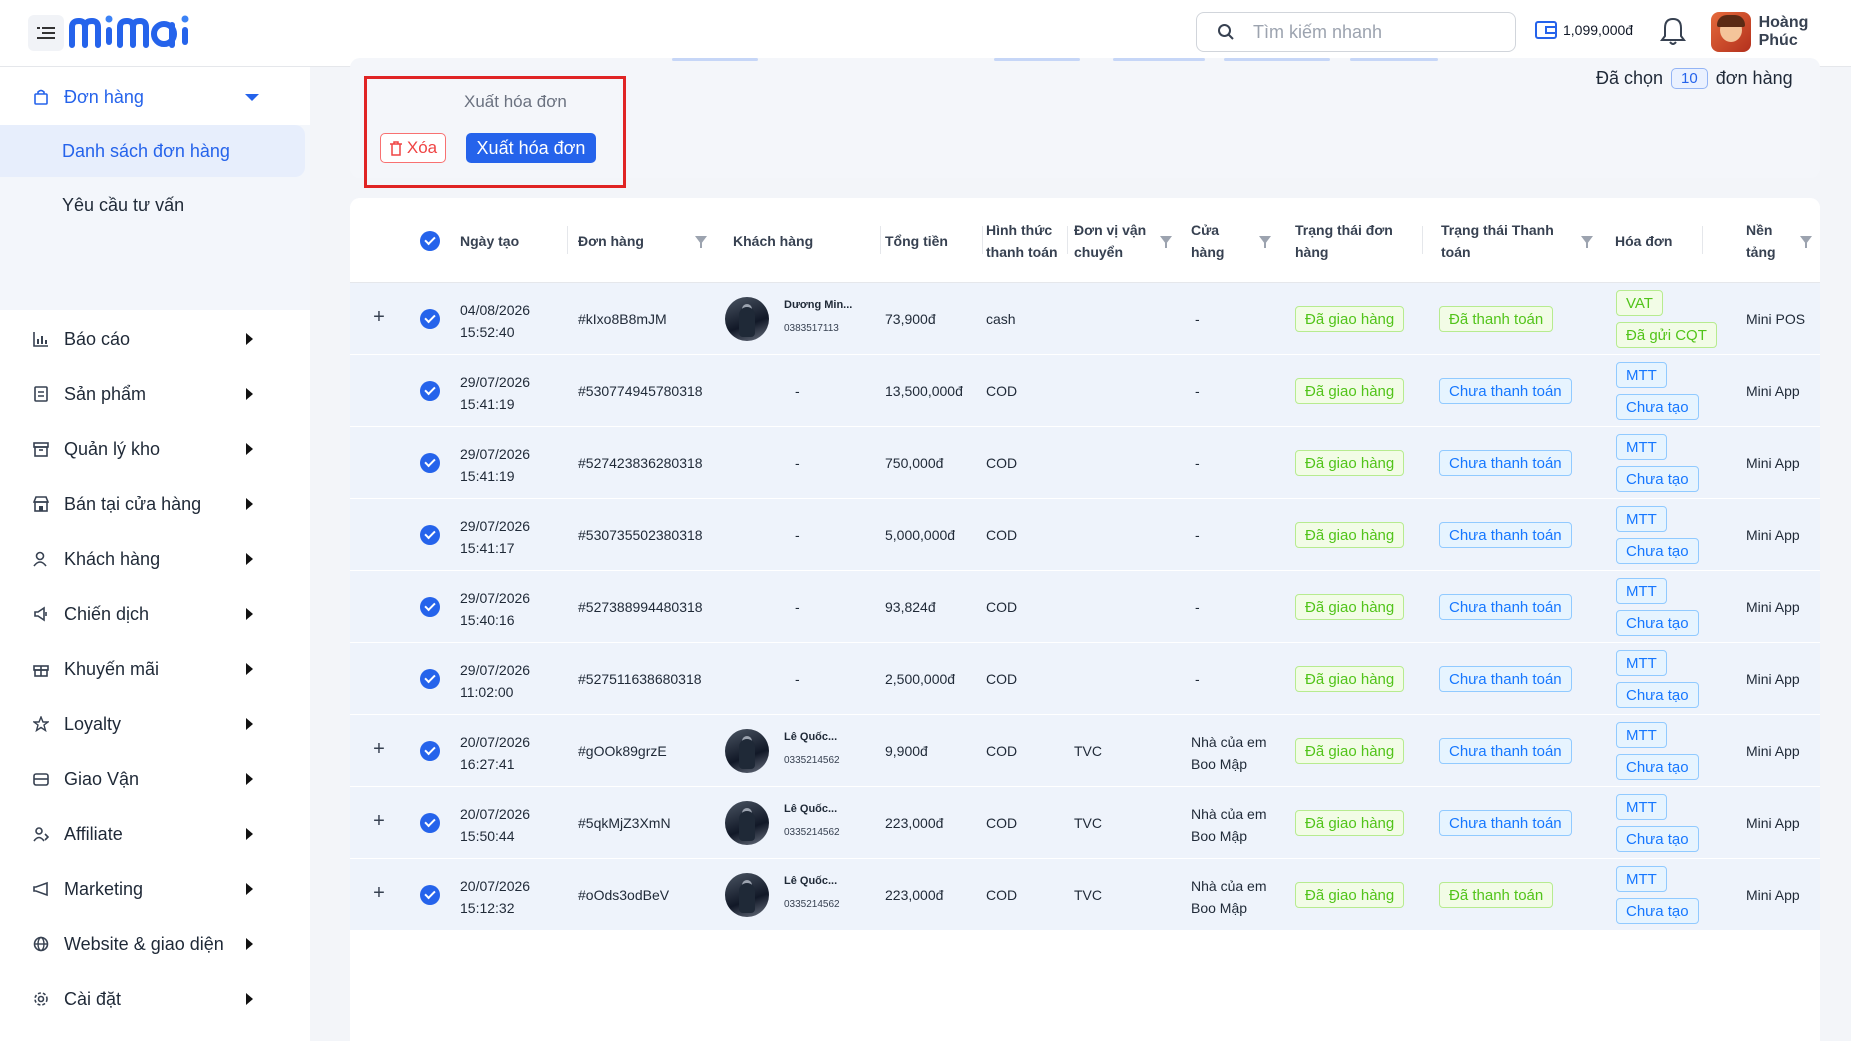 This screenshot has height=1041, width=1851. What do you see at coordinates (934, 240) in the screenshot?
I see `column-header-total: Tổng tiền` at bounding box center [934, 240].